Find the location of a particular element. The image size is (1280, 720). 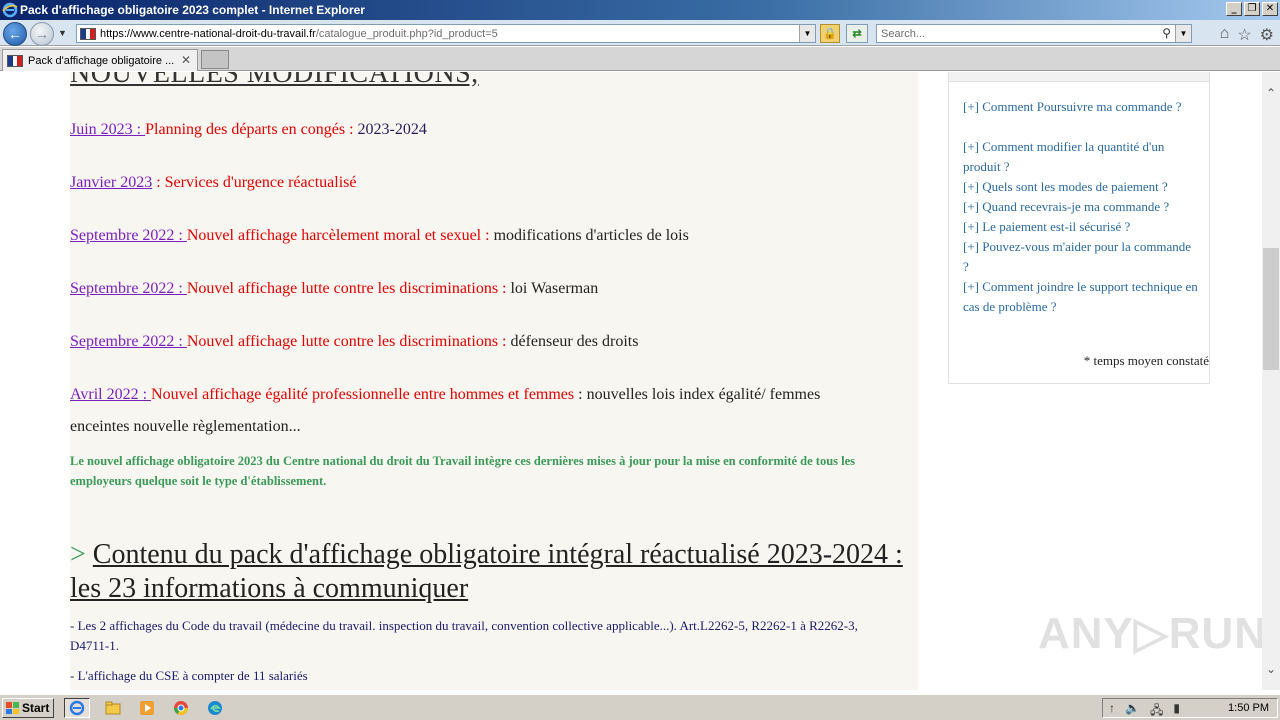

ie-logo-icon is located at coordinates (10, 10).